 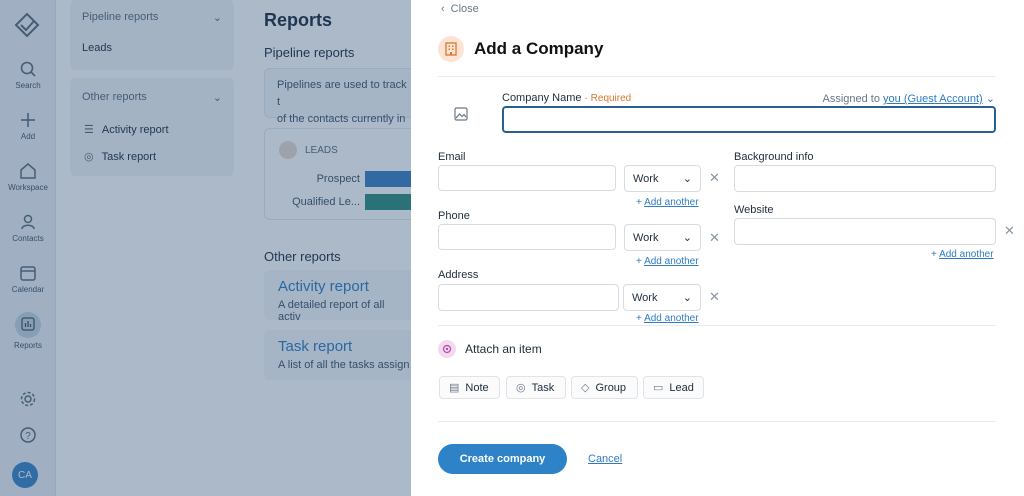 I want to click on attach-lead-label: Lead, so click(x=681, y=387).